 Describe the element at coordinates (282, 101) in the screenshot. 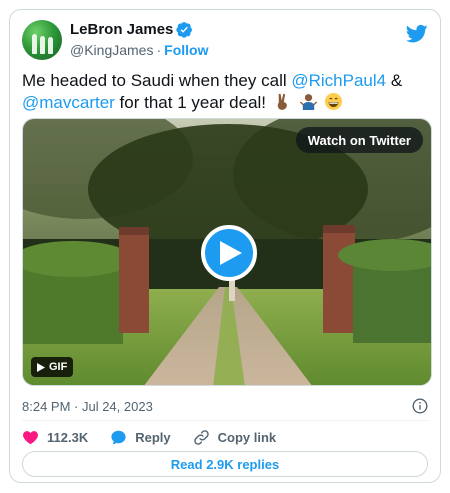

I see `victory-hand-emoji` at that location.